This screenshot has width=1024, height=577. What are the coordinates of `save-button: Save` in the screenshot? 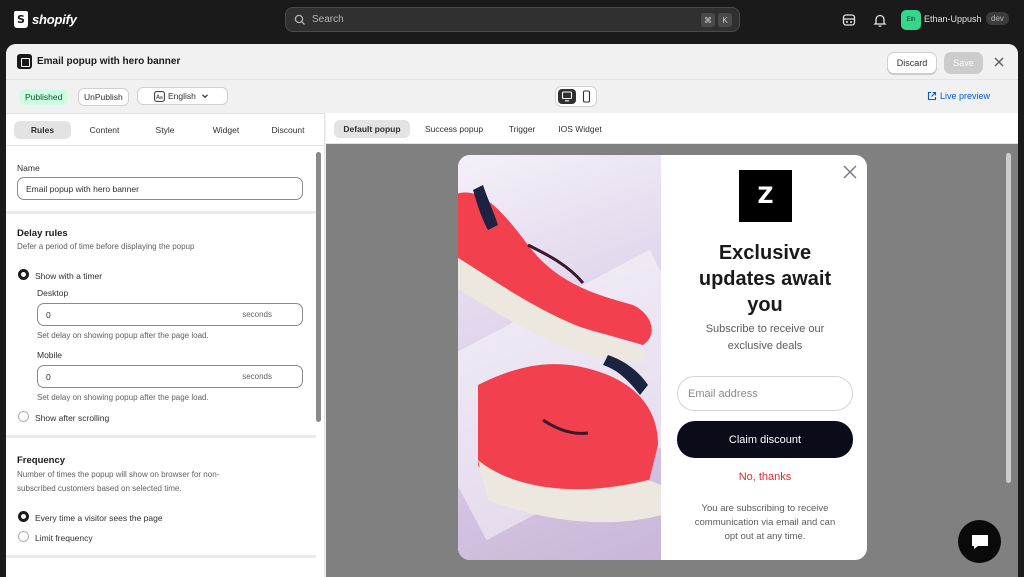 It's located at (963, 63).